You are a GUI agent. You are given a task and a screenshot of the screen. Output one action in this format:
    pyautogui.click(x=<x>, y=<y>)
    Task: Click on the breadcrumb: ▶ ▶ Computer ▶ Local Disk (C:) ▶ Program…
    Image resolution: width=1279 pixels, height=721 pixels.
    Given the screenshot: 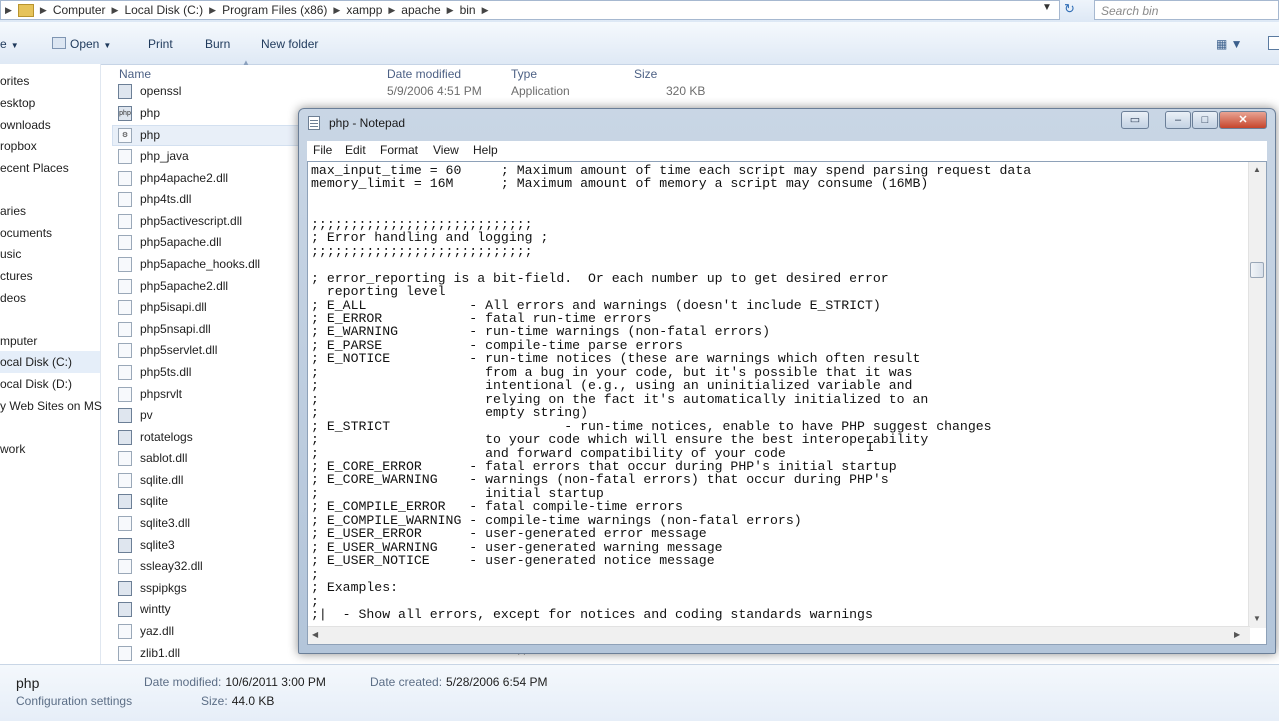 What is the action you would take?
    pyautogui.click(x=530, y=10)
    